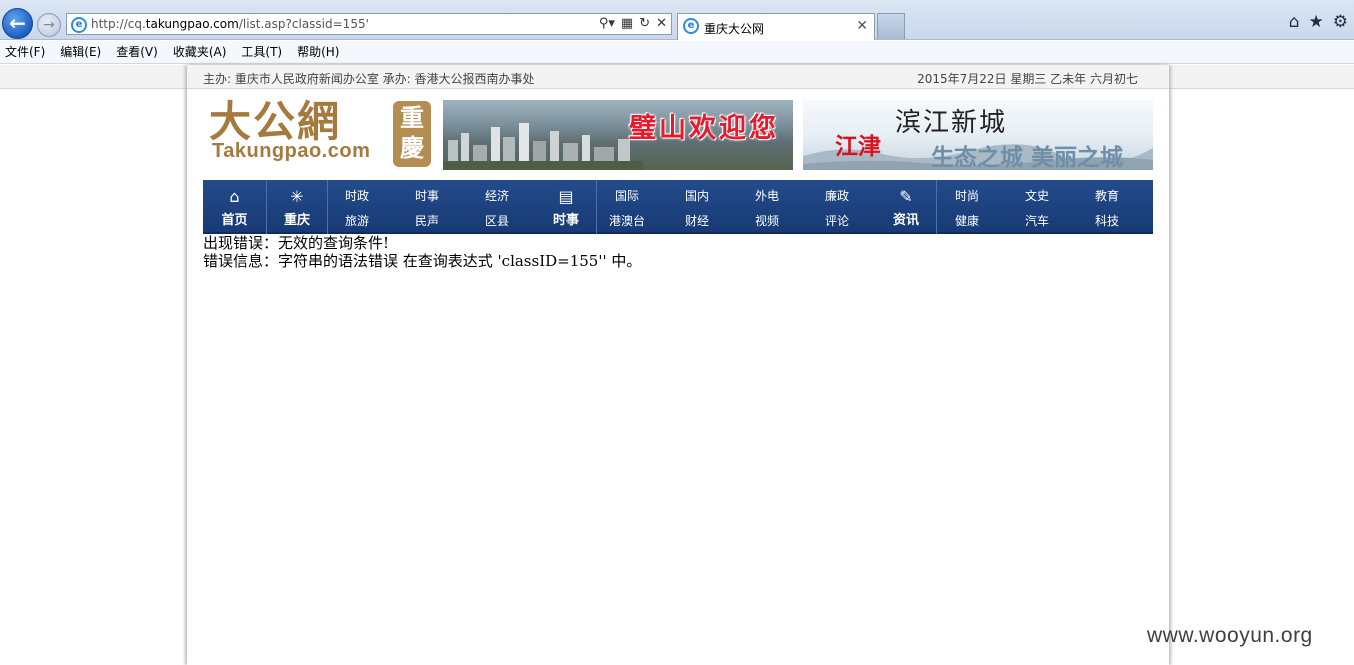  Describe the element at coordinates (1107, 195) in the screenshot. I see `nav-link: 教育` at that location.